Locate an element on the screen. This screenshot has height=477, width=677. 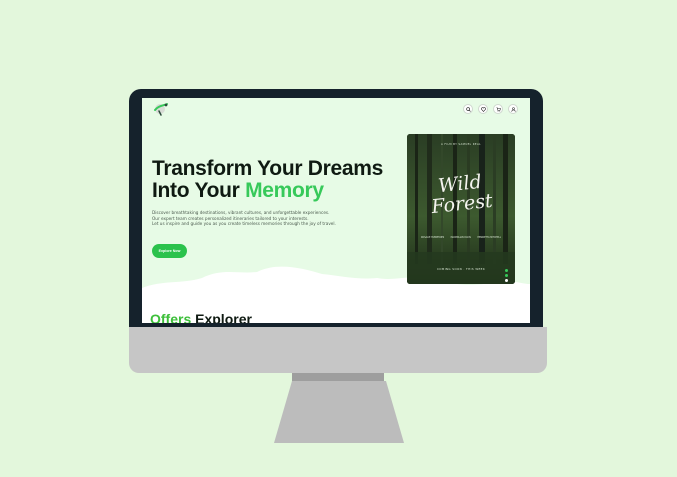
poster-credit: MAXIMILIAN DAVIS is located at coordinates (460, 237).